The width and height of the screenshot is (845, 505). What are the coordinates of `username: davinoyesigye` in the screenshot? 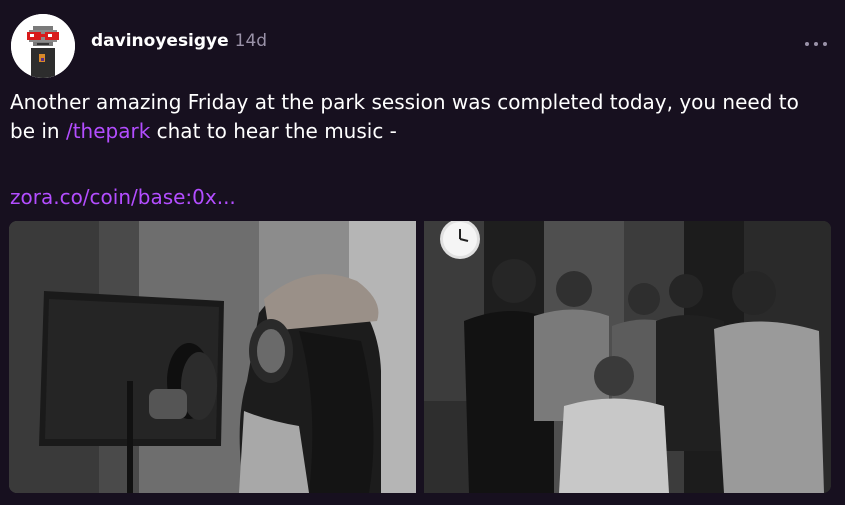 It's located at (160, 41).